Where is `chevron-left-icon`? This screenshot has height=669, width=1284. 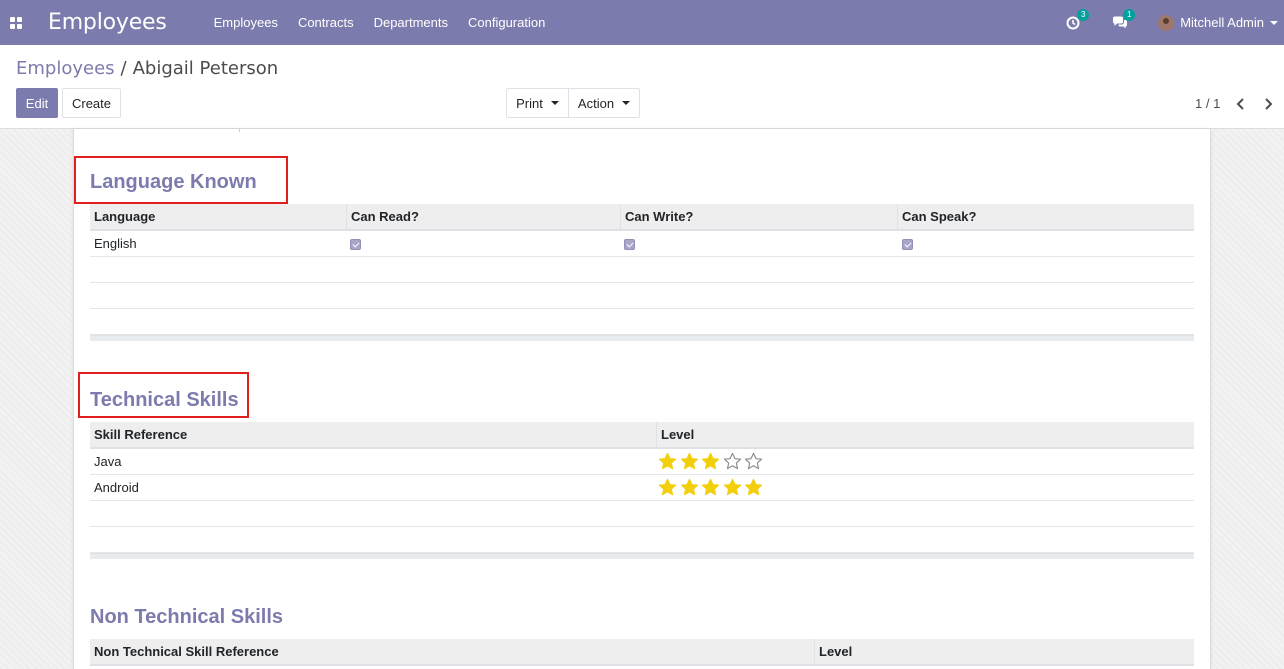 chevron-left-icon is located at coordinates (1241, 104).